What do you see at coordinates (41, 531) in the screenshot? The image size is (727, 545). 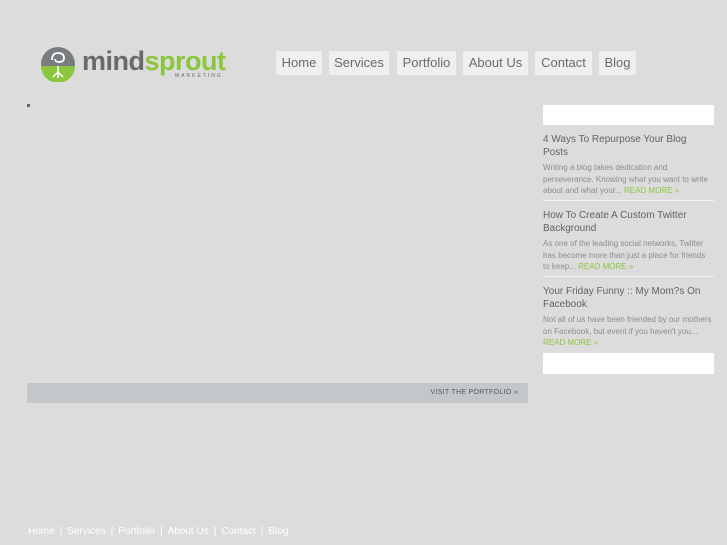 I see `footer-link-home: Home` at bounding box center [41, 531].